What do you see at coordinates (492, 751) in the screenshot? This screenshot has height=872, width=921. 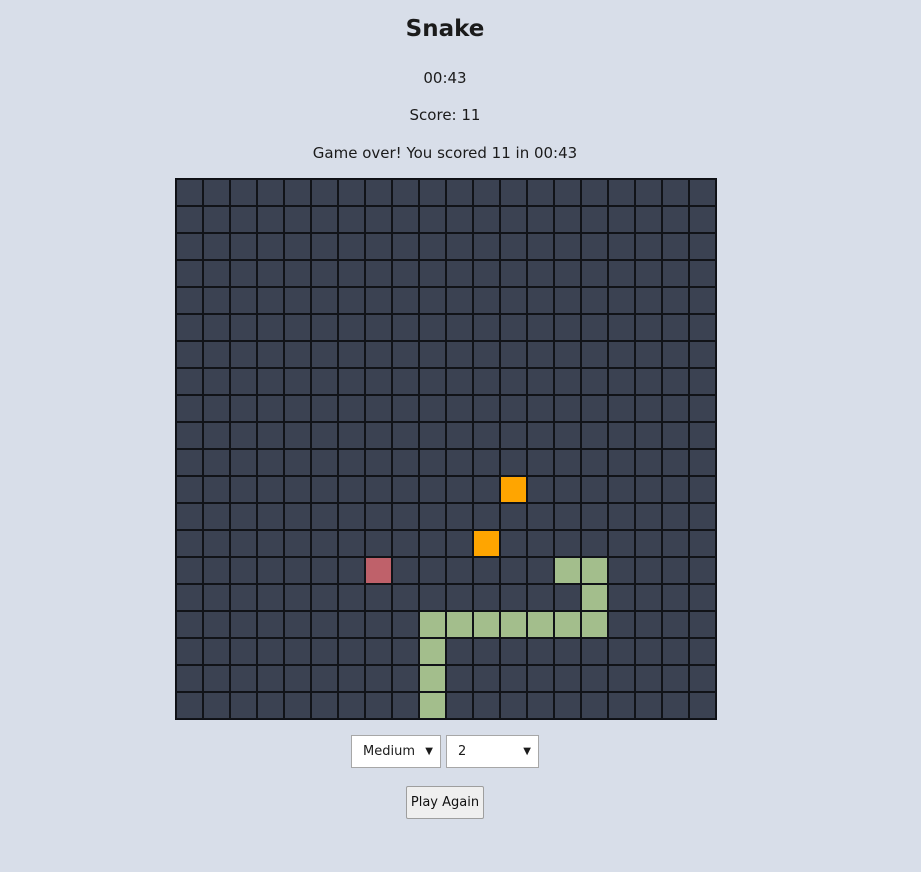 I see `size-select: 2 ▼` at bounding box center [492, 751].